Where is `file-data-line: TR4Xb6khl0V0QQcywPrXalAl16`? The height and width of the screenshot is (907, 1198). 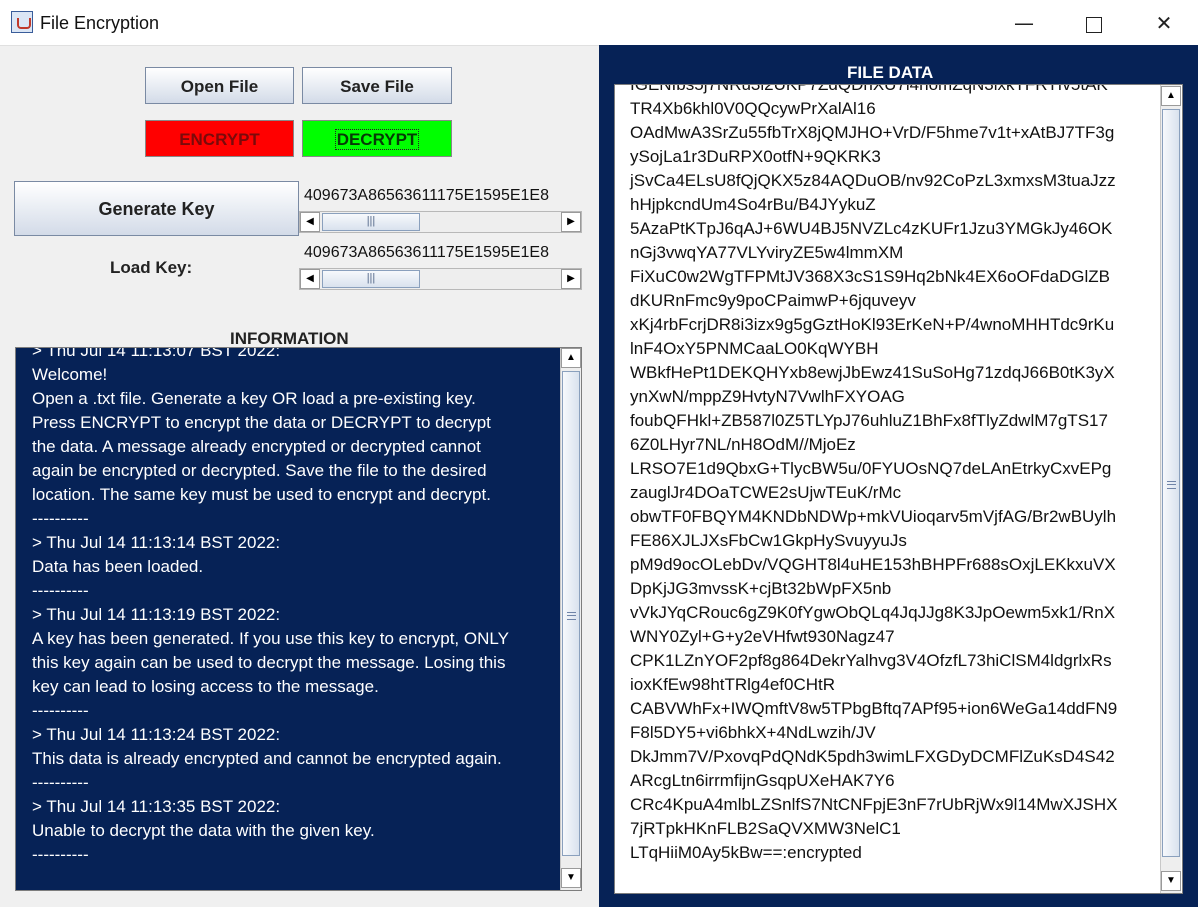
file-data-line: TR4Xb6khl0V0QQcywPrXalAl16 is located at coordinates (753, 108).